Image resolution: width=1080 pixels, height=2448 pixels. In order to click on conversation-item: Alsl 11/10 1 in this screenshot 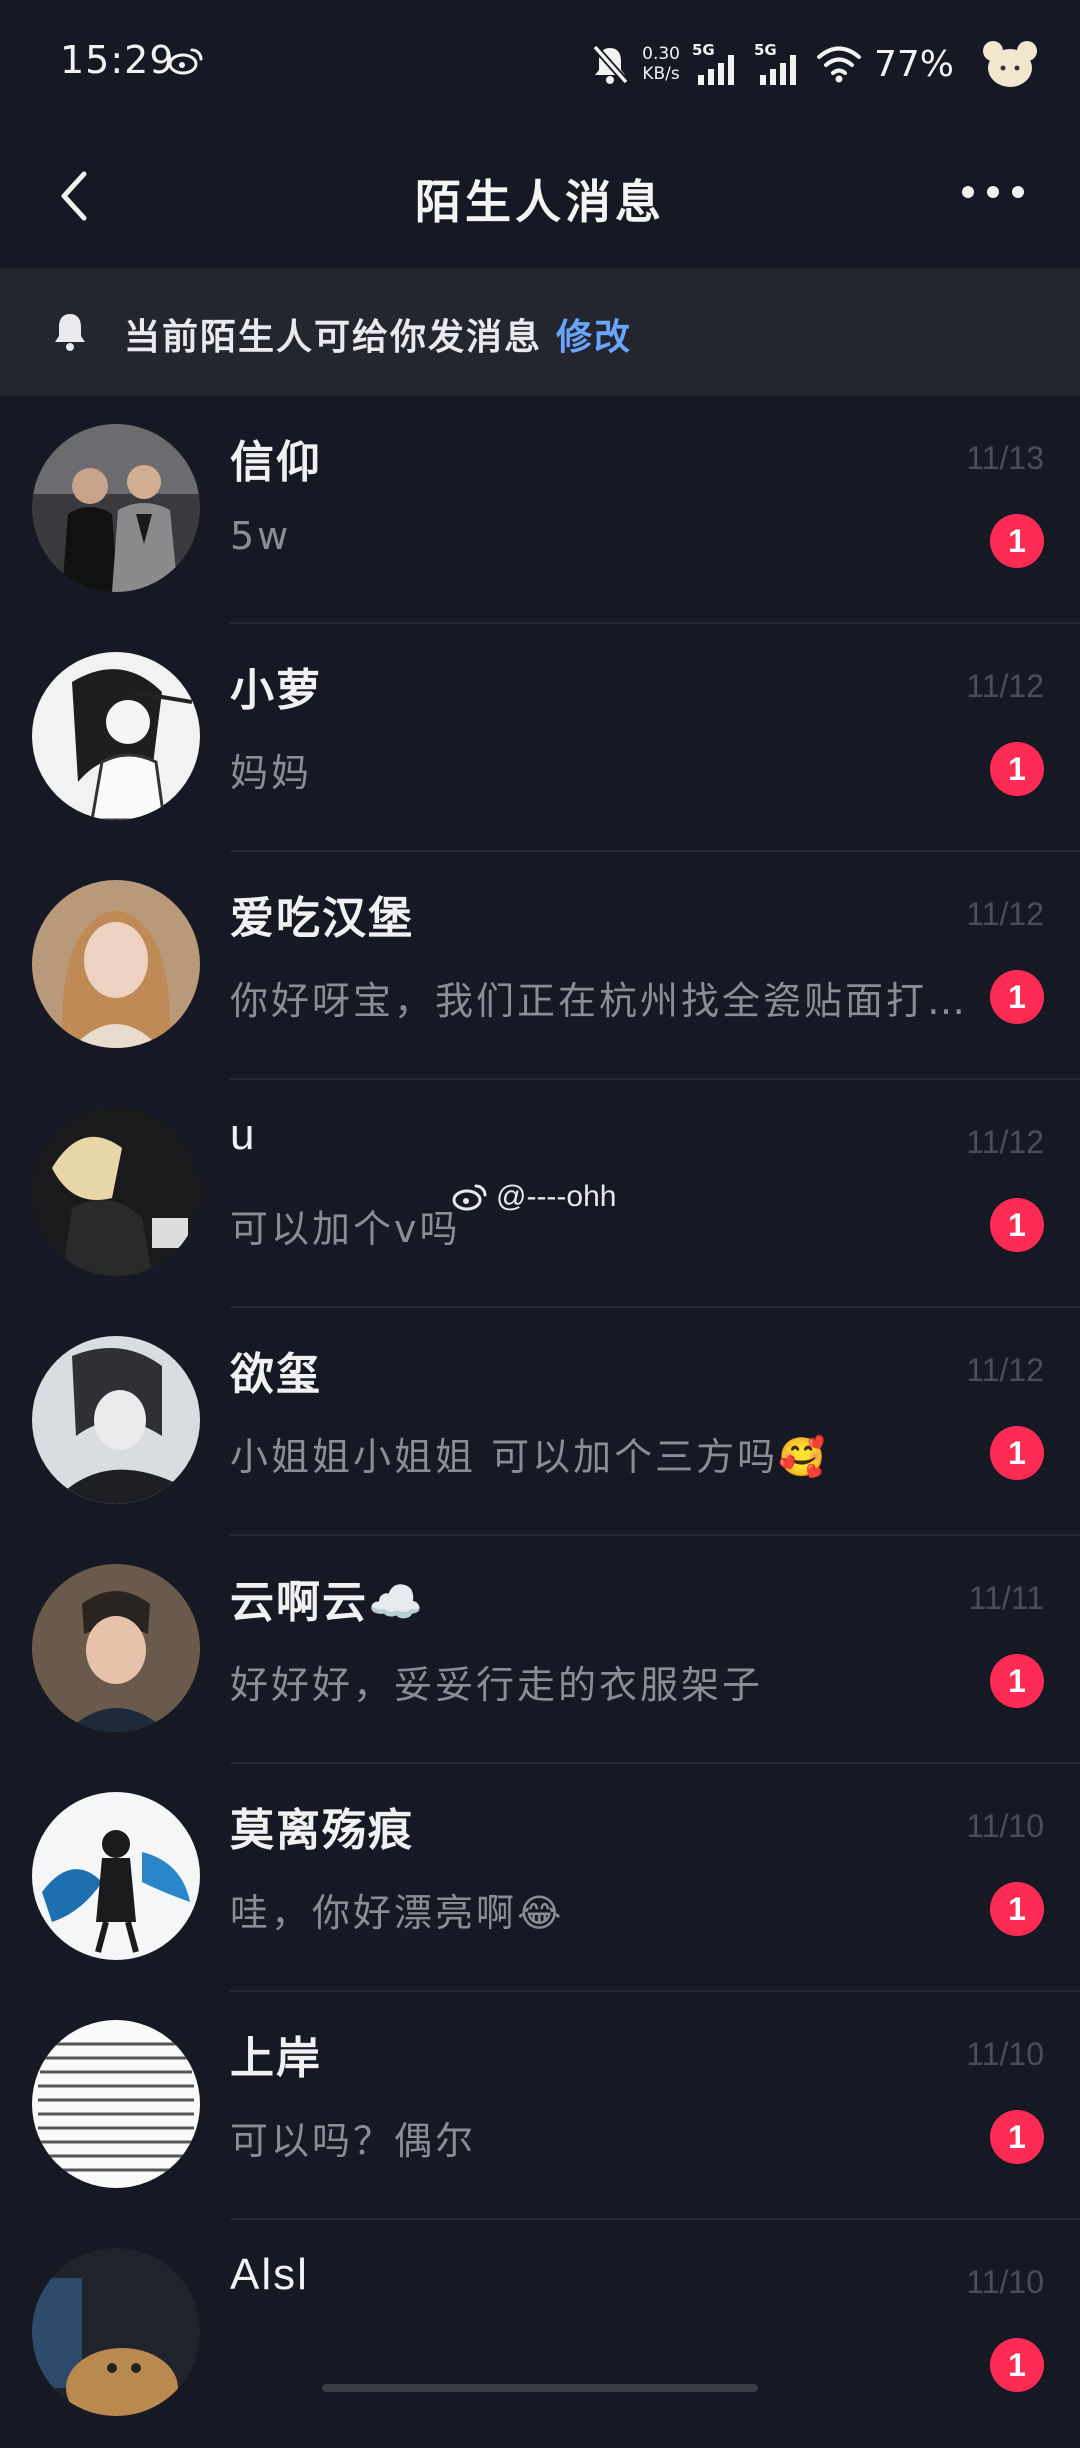, I will do `click(540, 2334)`.